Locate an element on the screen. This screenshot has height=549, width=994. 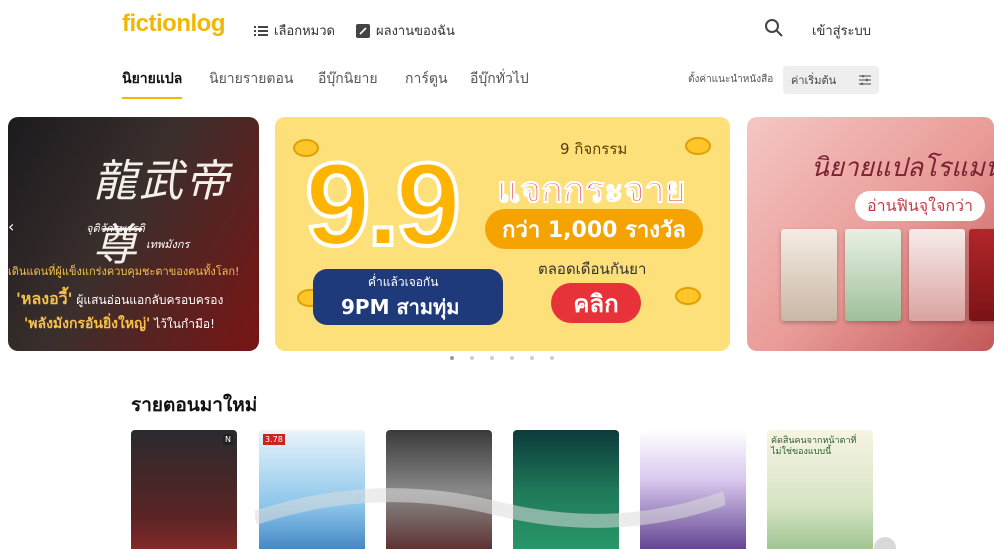
banner-left-line-3-text: ไว้ในกำมือ! is located at coordinates (182, 324).